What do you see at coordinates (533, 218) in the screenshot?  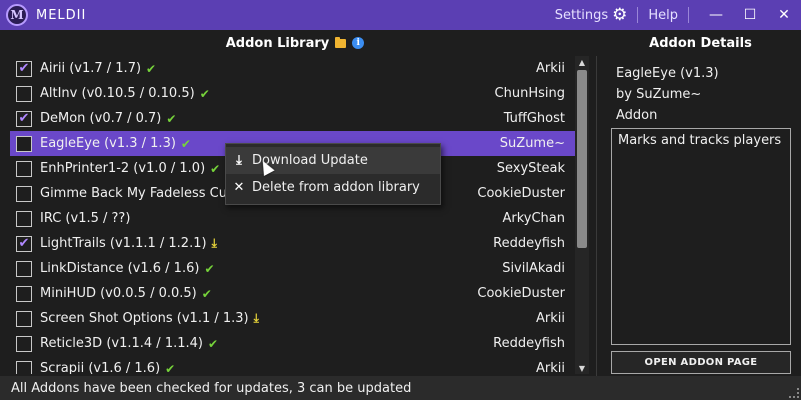 I see `addon-author: ArkyChan` at bounding box center [533, 218].